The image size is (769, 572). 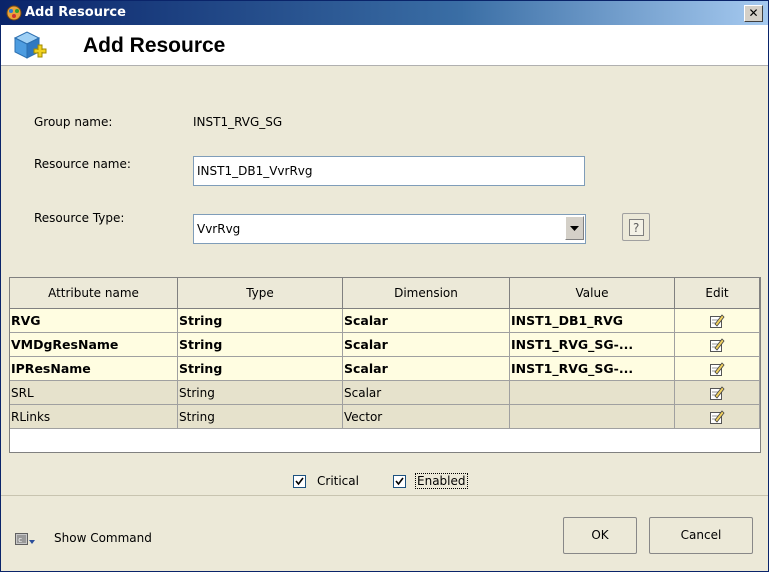 What do you see at coordinates (574, 228) in the screenshot?
I see `chevron-down-icon` at bounding box center [574, 228].